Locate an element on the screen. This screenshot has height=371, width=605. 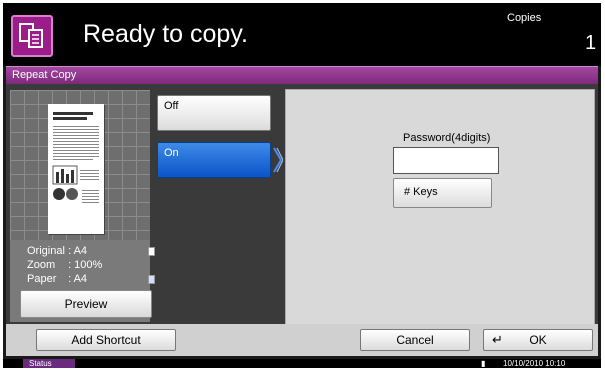
zoom-value: : 100% is located at coordinates (85, 265).